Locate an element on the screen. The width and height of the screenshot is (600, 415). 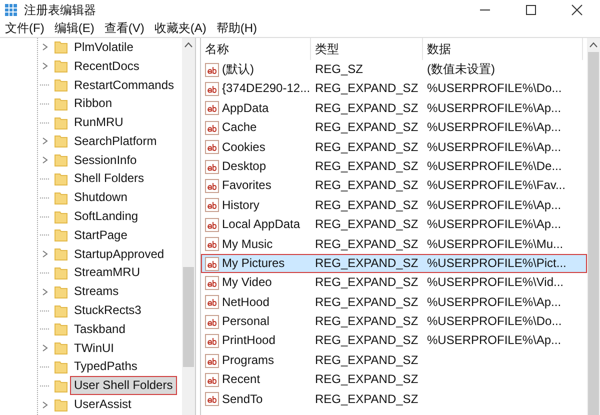
tree-item: SessionInfo is located at coordinates (105, 160).